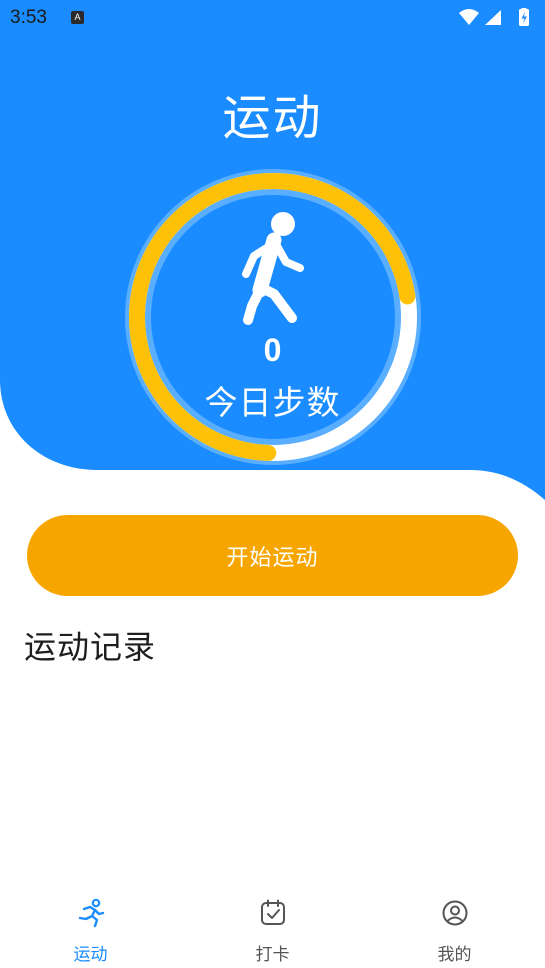 This screenshot has height=968, width=545. I want to click on step-count-label: 今日步数, so click(272, 402).